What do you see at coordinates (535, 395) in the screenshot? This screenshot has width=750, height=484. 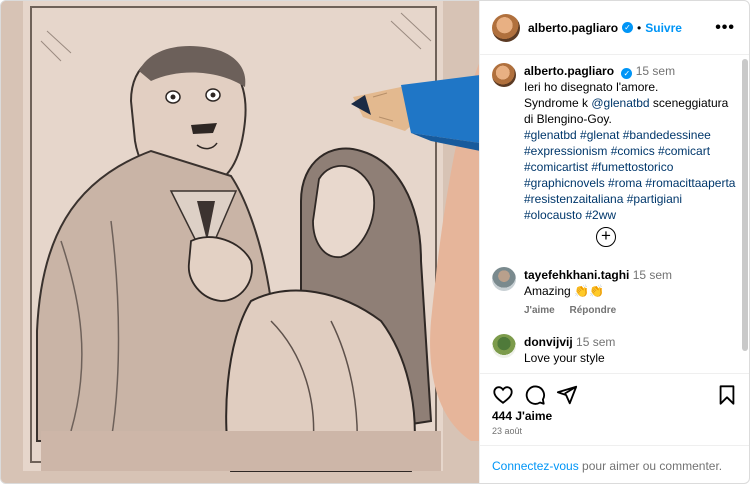 I see `comment-icon` at bounding box center [535, 395].